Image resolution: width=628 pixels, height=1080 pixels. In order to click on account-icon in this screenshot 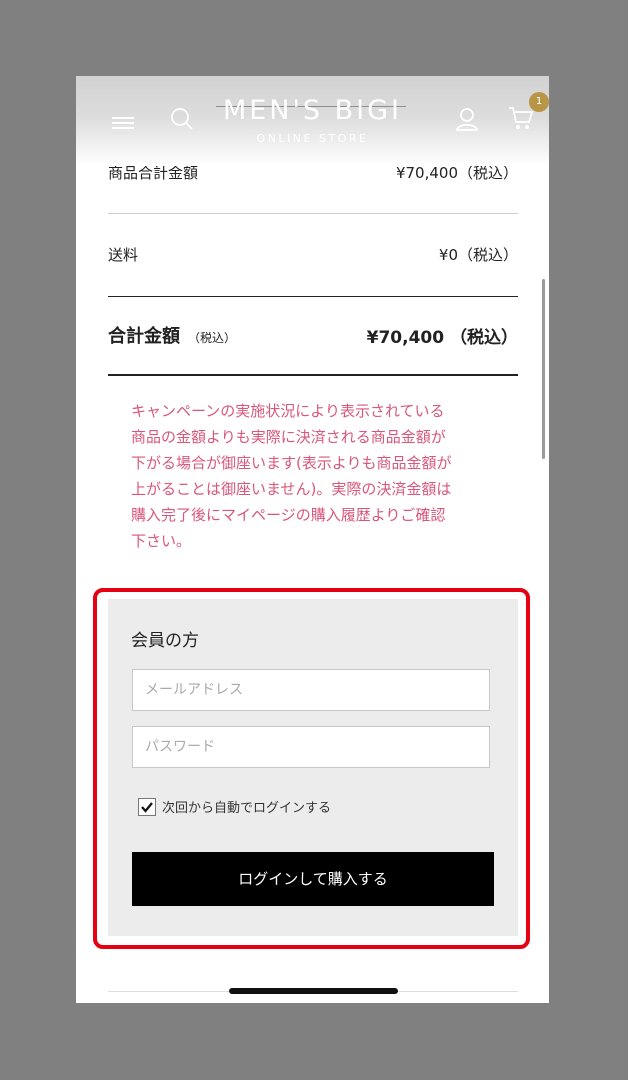, I will do `click(467, 121)`.